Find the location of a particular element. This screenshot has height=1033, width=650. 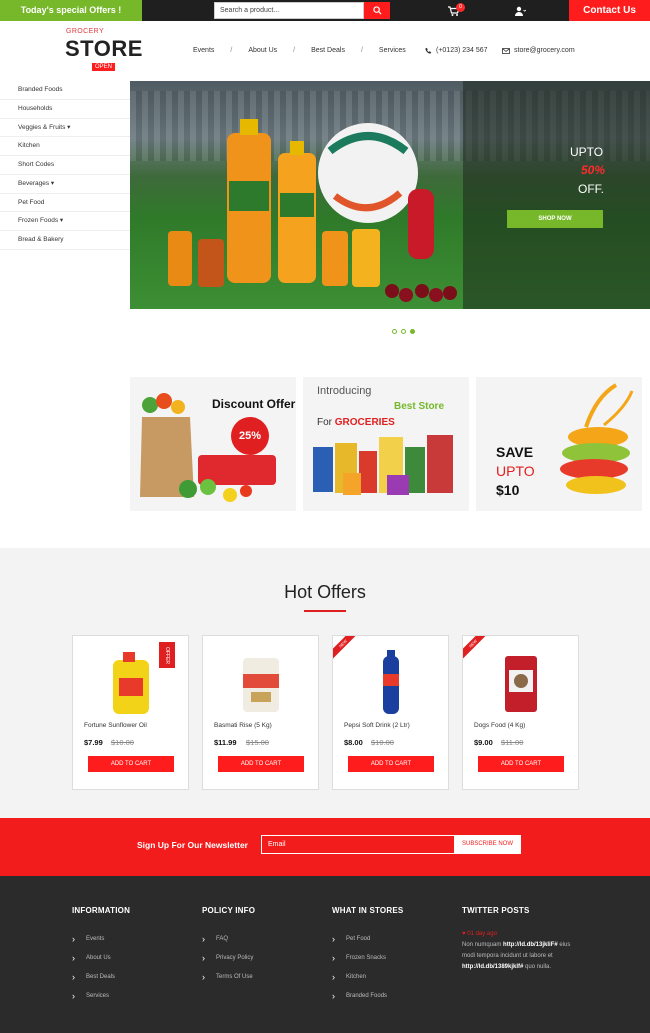

product-image-pepsi is located at coordinates (391, 682).